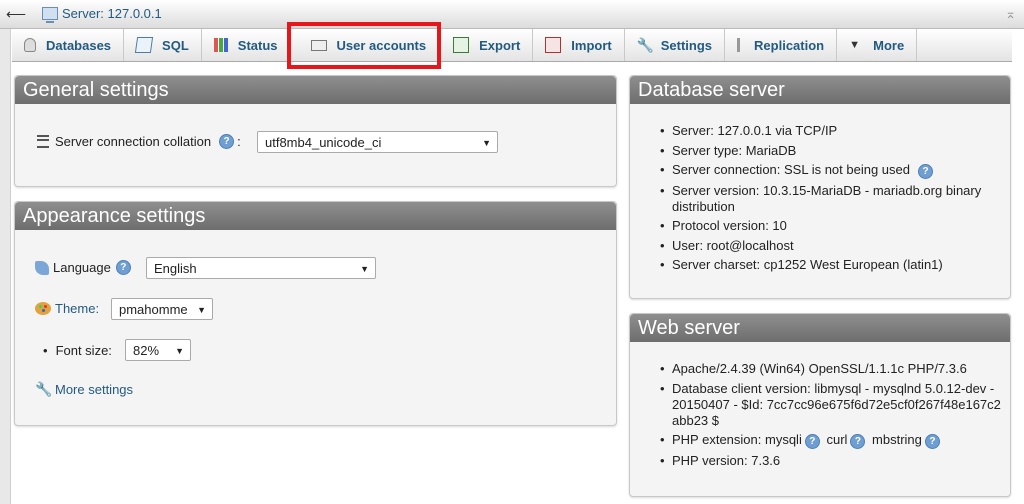  I want to click on triangle-down-icon: ▼, so click(854, 45).